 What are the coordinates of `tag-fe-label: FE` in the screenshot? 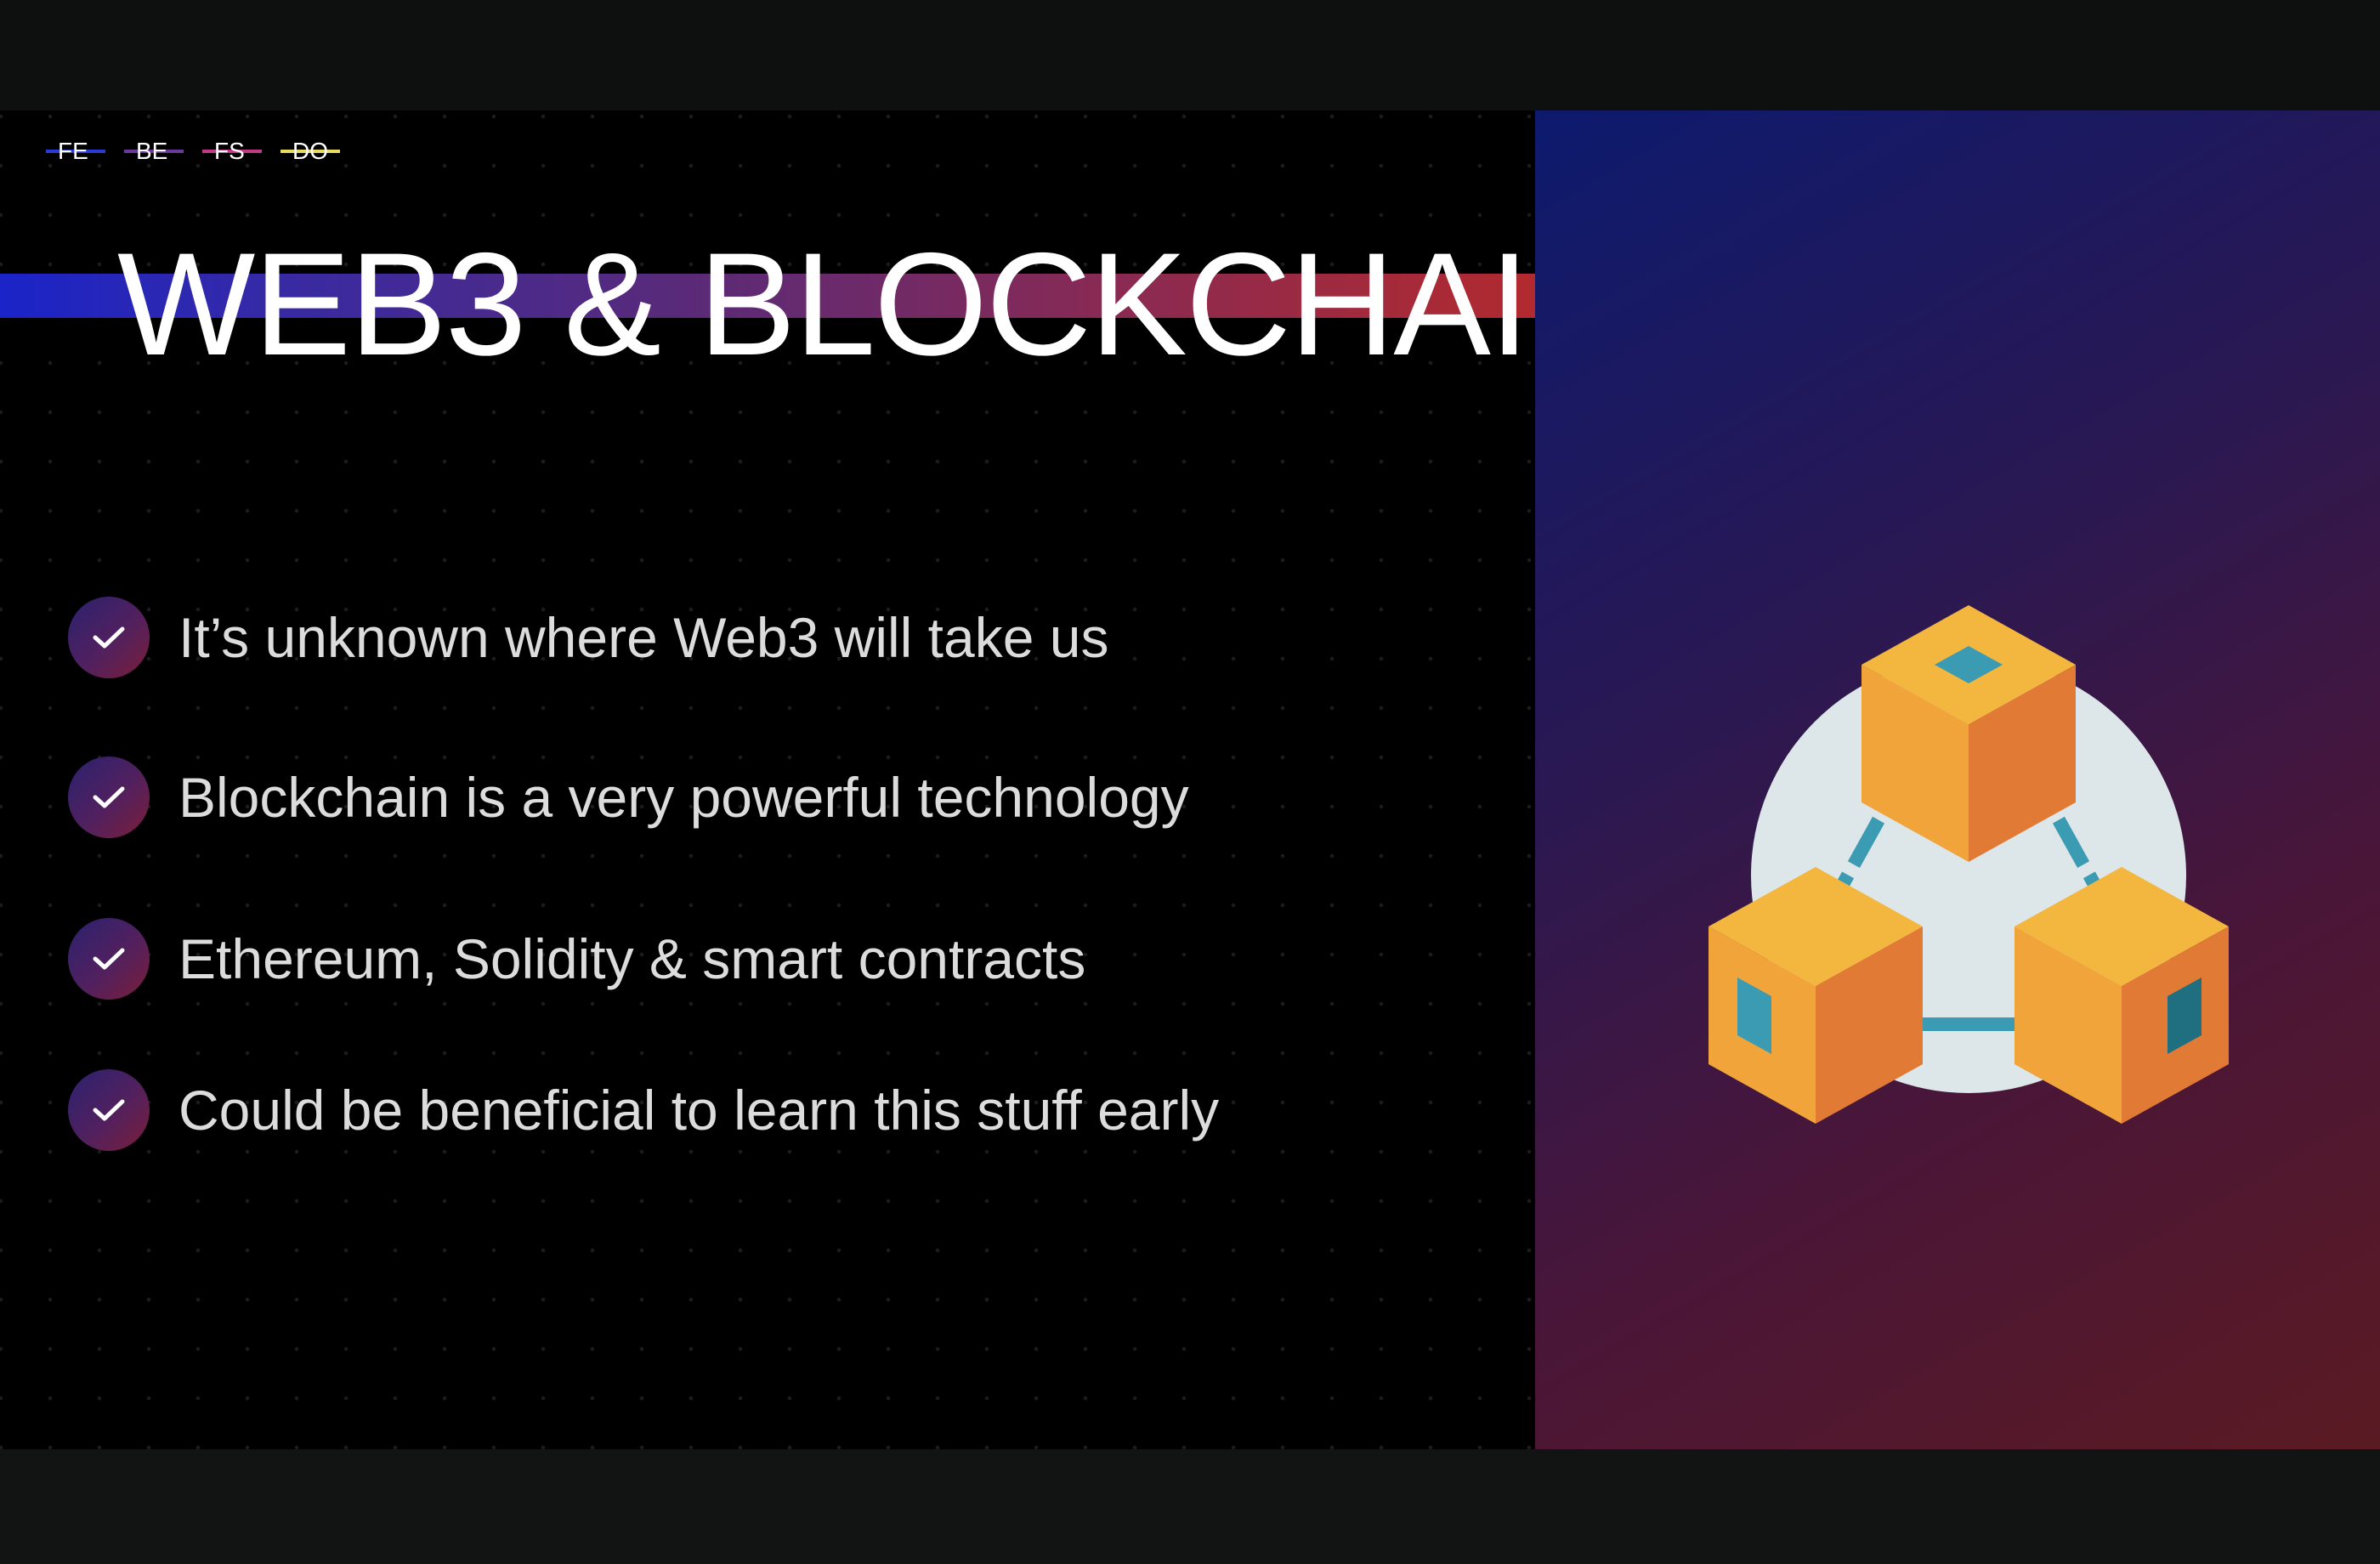 It's located at (73, 151).